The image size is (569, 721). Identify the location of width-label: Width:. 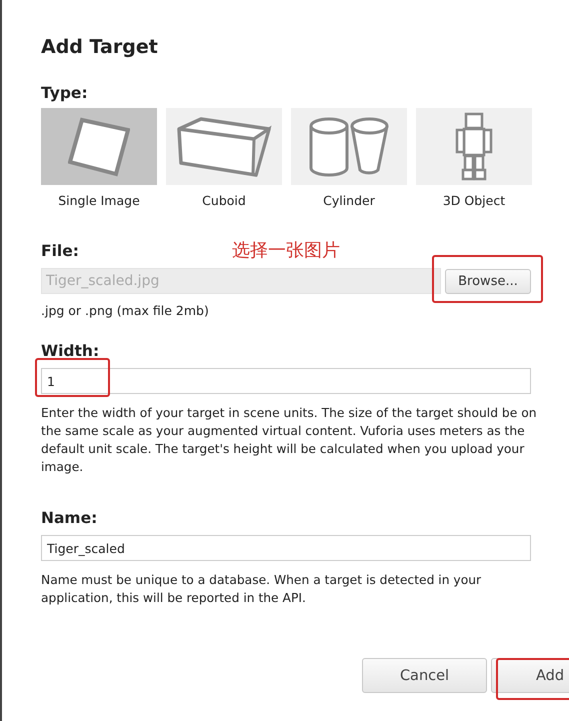
(70, 351).